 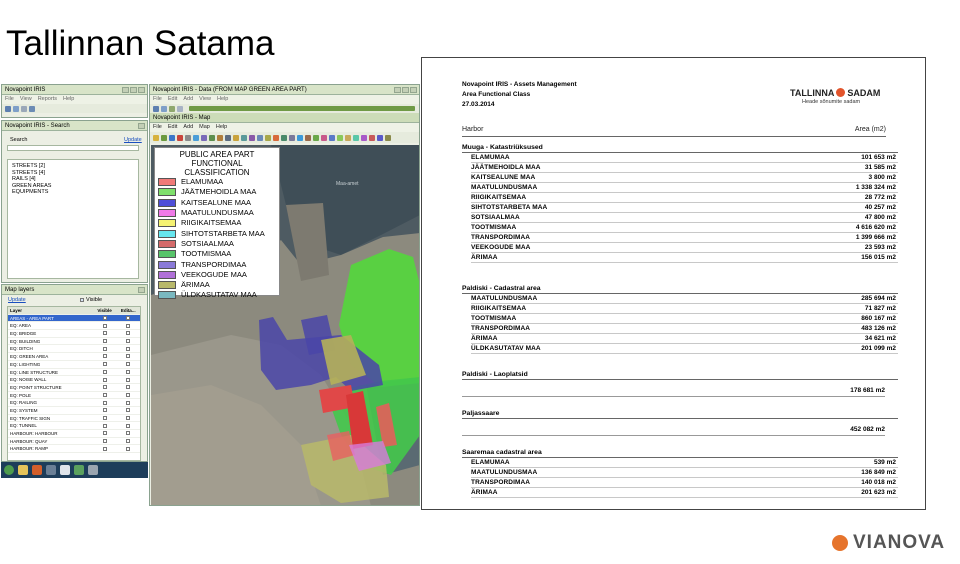 I want to click on layers-update-link: Update, so click(x=17, y=300).